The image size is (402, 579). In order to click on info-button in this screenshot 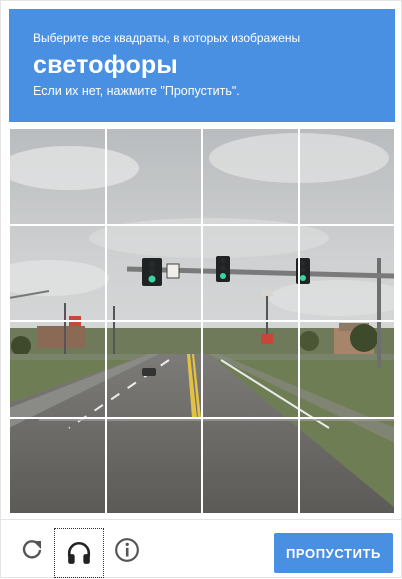, I will do `click(127, 550)`.